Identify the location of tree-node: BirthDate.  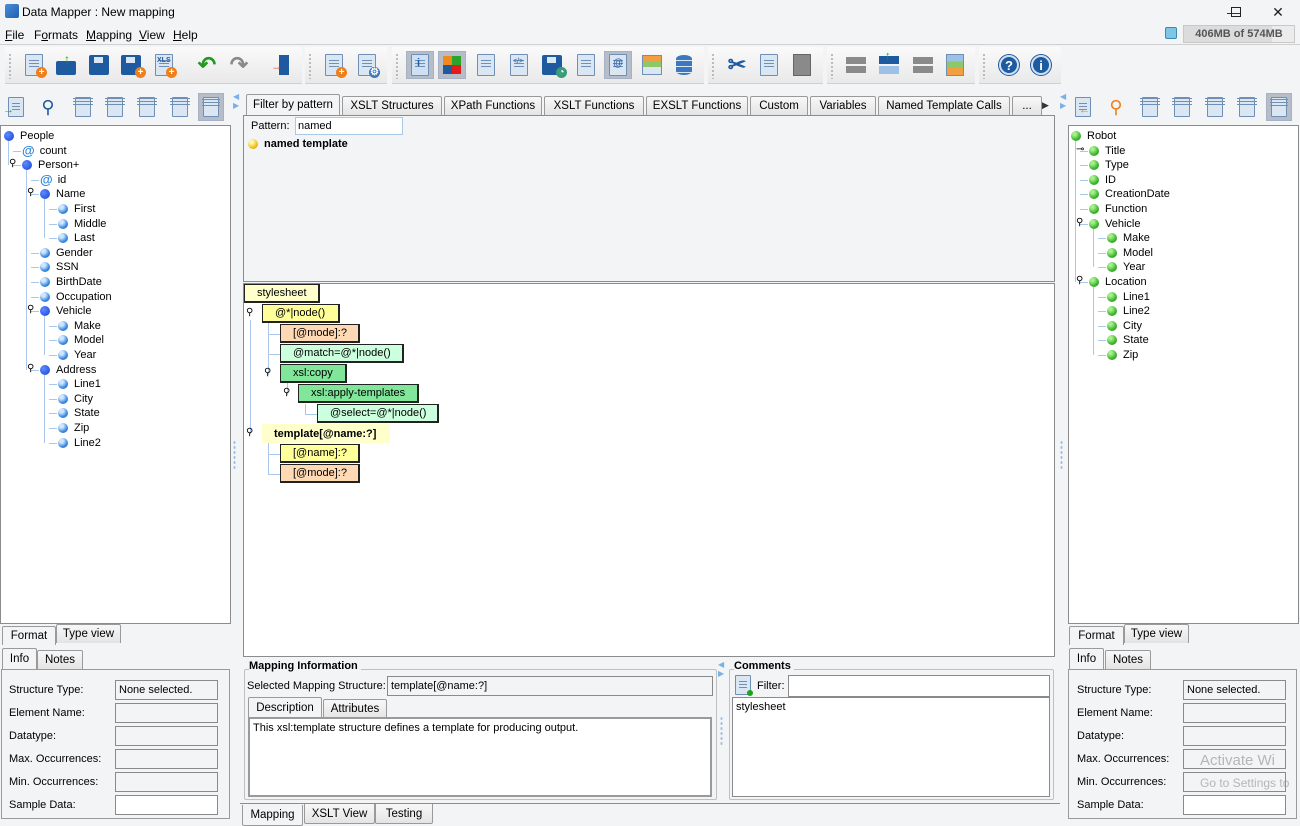
(71, 282).